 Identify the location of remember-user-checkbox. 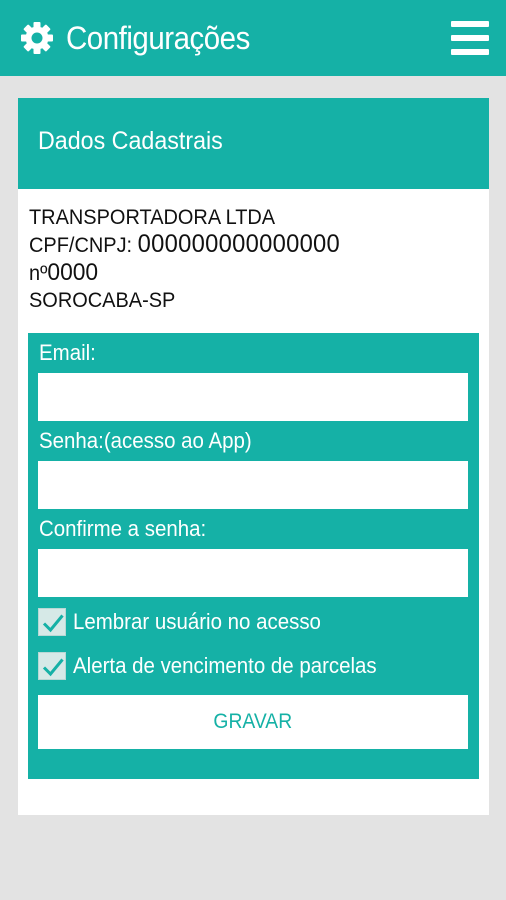
(52, 622).